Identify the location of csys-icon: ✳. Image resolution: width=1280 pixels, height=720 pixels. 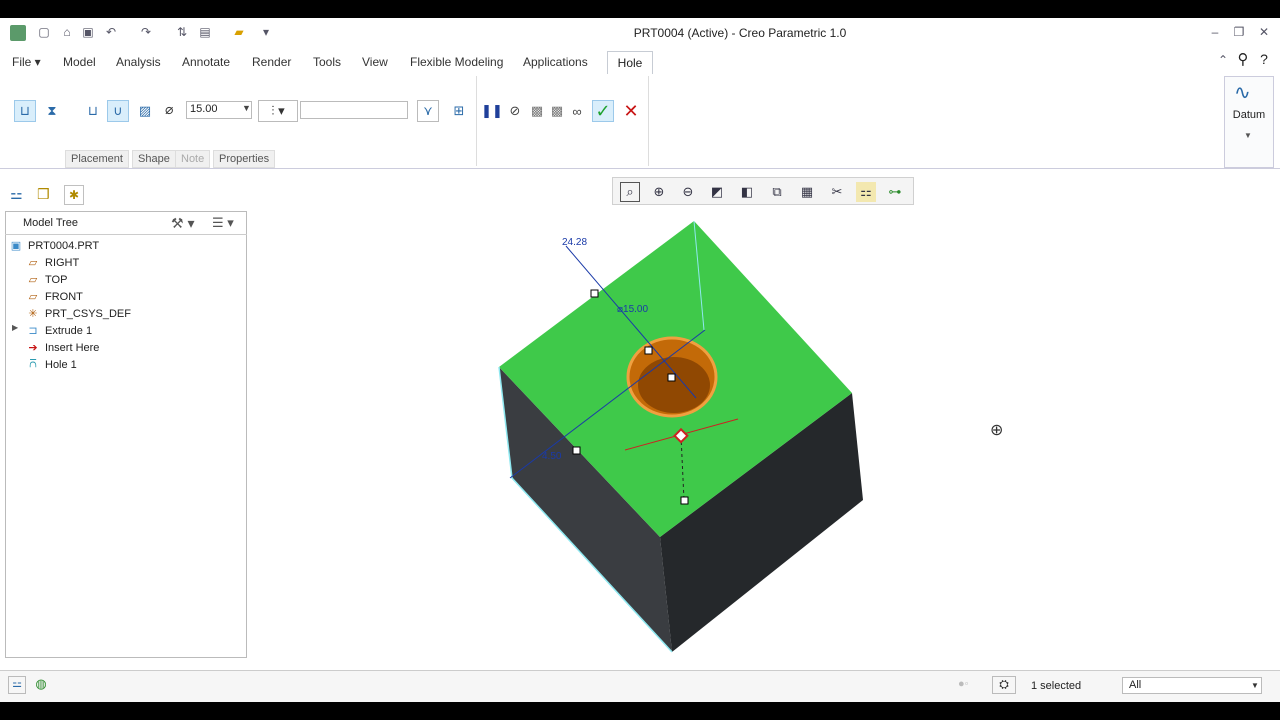
(33, 314).